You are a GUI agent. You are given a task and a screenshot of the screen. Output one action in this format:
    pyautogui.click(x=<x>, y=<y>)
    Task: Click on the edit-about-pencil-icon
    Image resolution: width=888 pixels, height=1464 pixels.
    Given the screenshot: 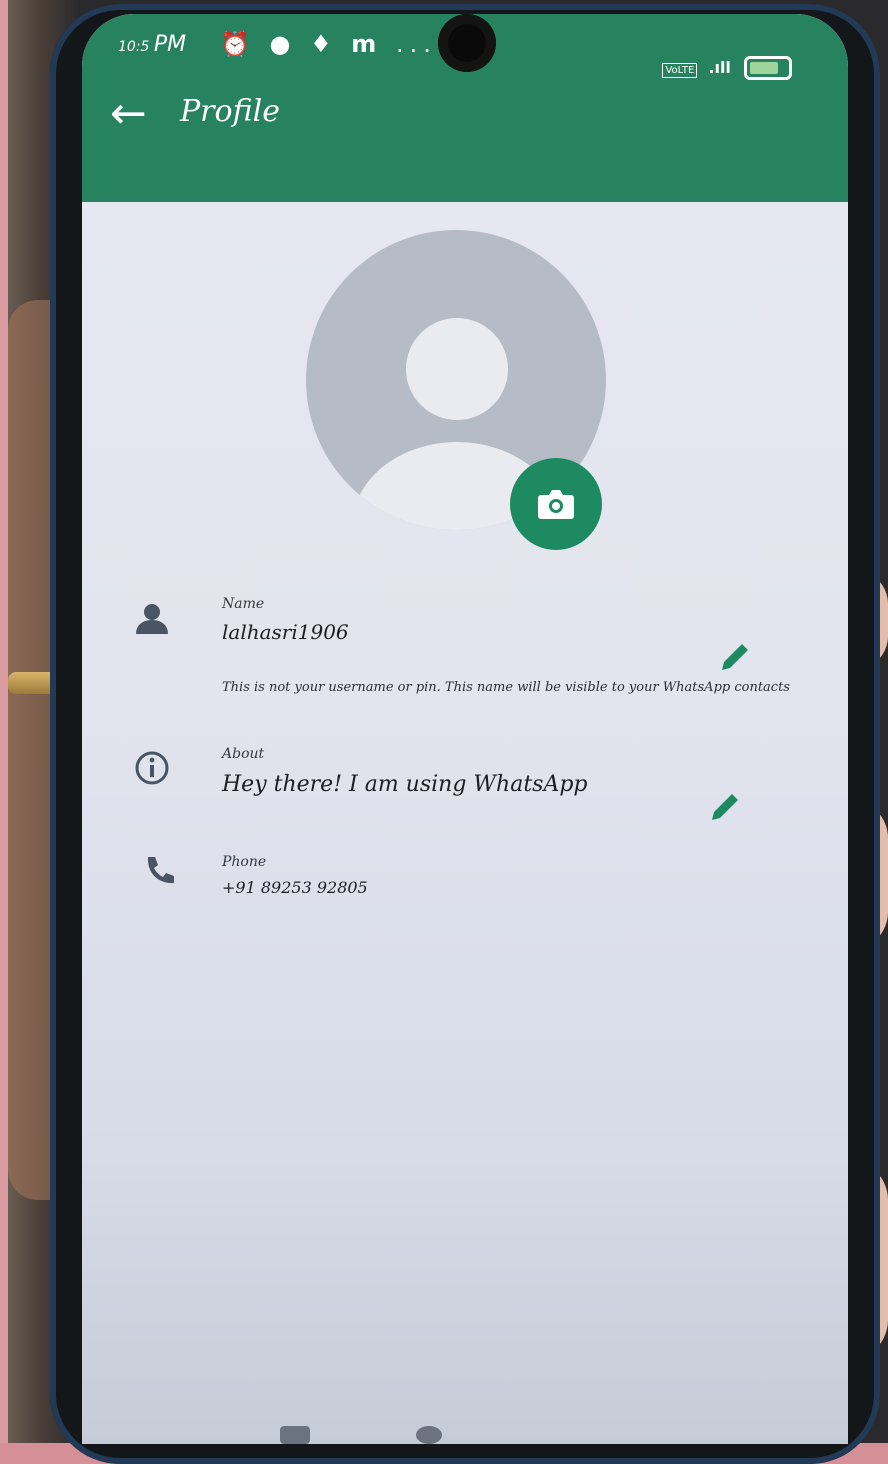 What is the action you would take?
    pyautogui.click(x=725, y=809)
    